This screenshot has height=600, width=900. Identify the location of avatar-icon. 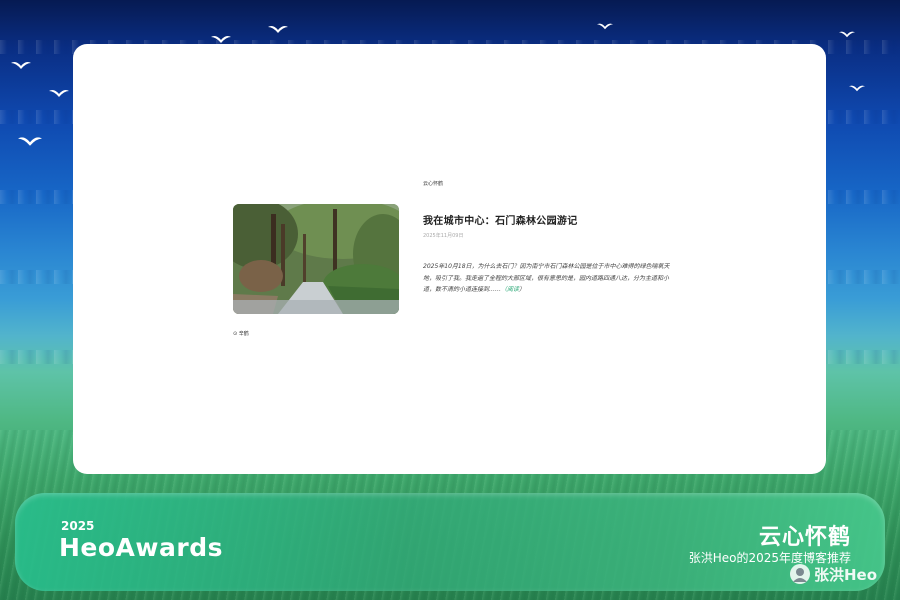
(800, 574).